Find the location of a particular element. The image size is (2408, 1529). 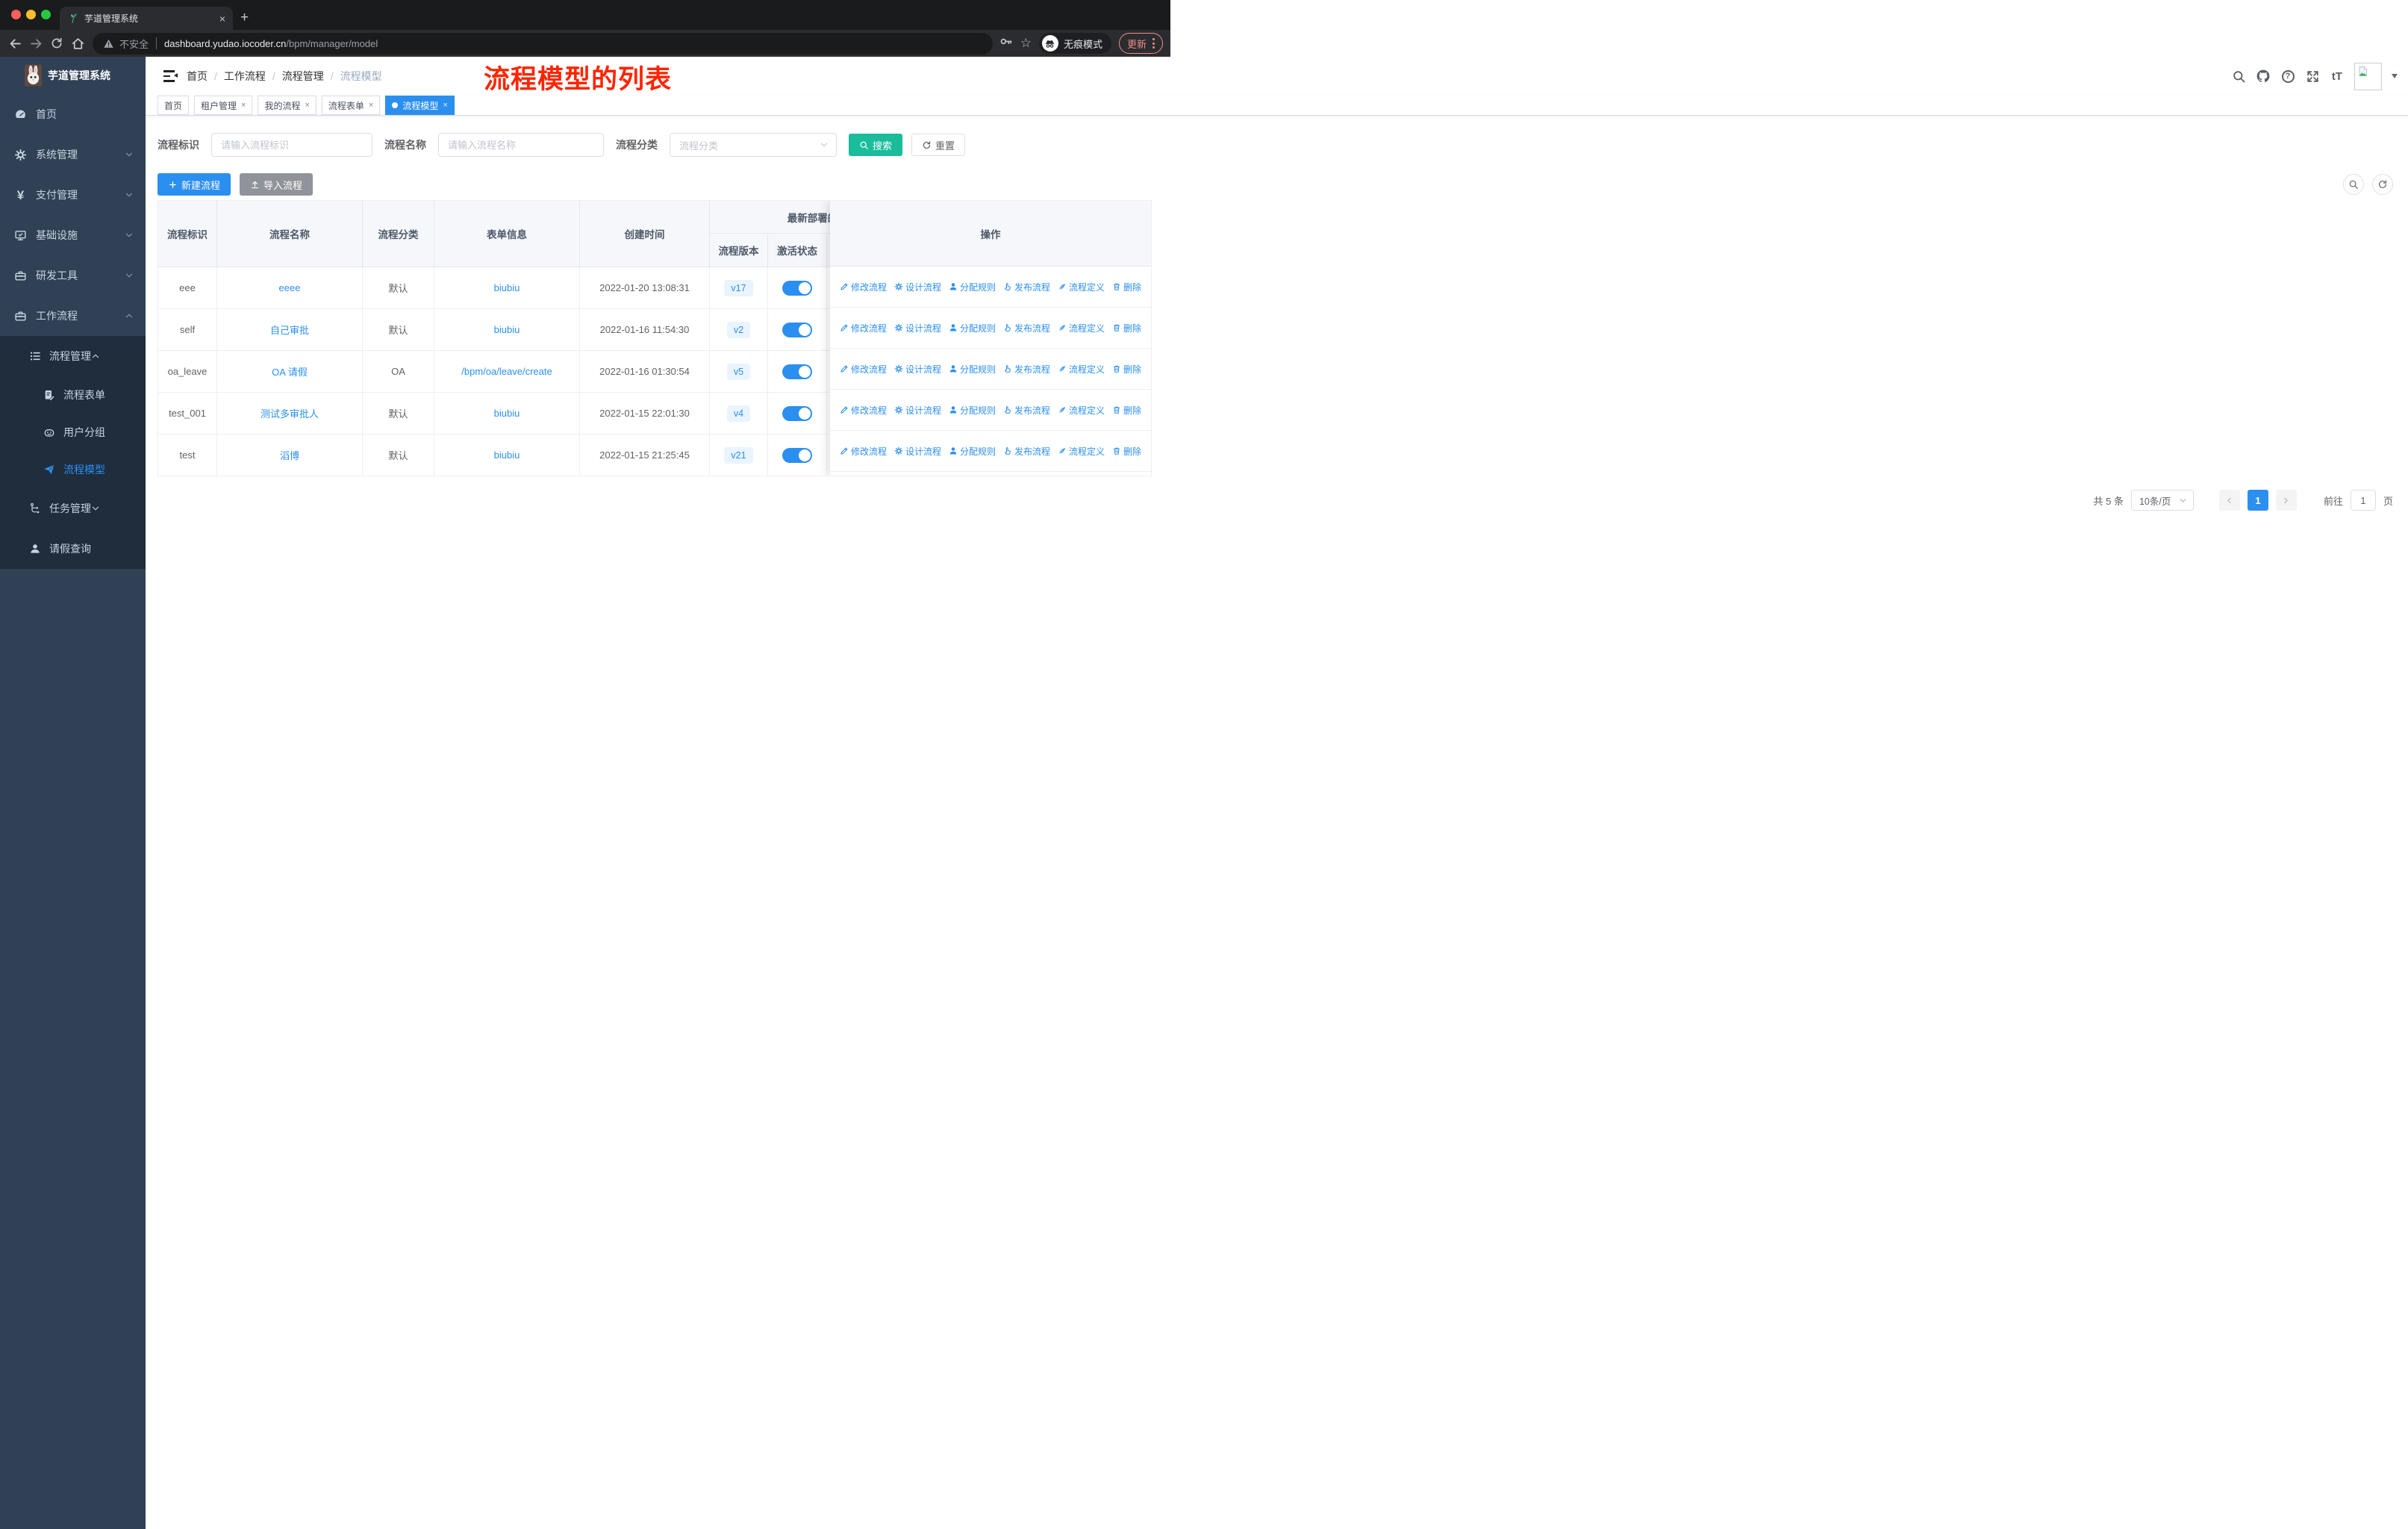

breadcrumb-workflow: 工作流程 is located at coordinates (245, 77).